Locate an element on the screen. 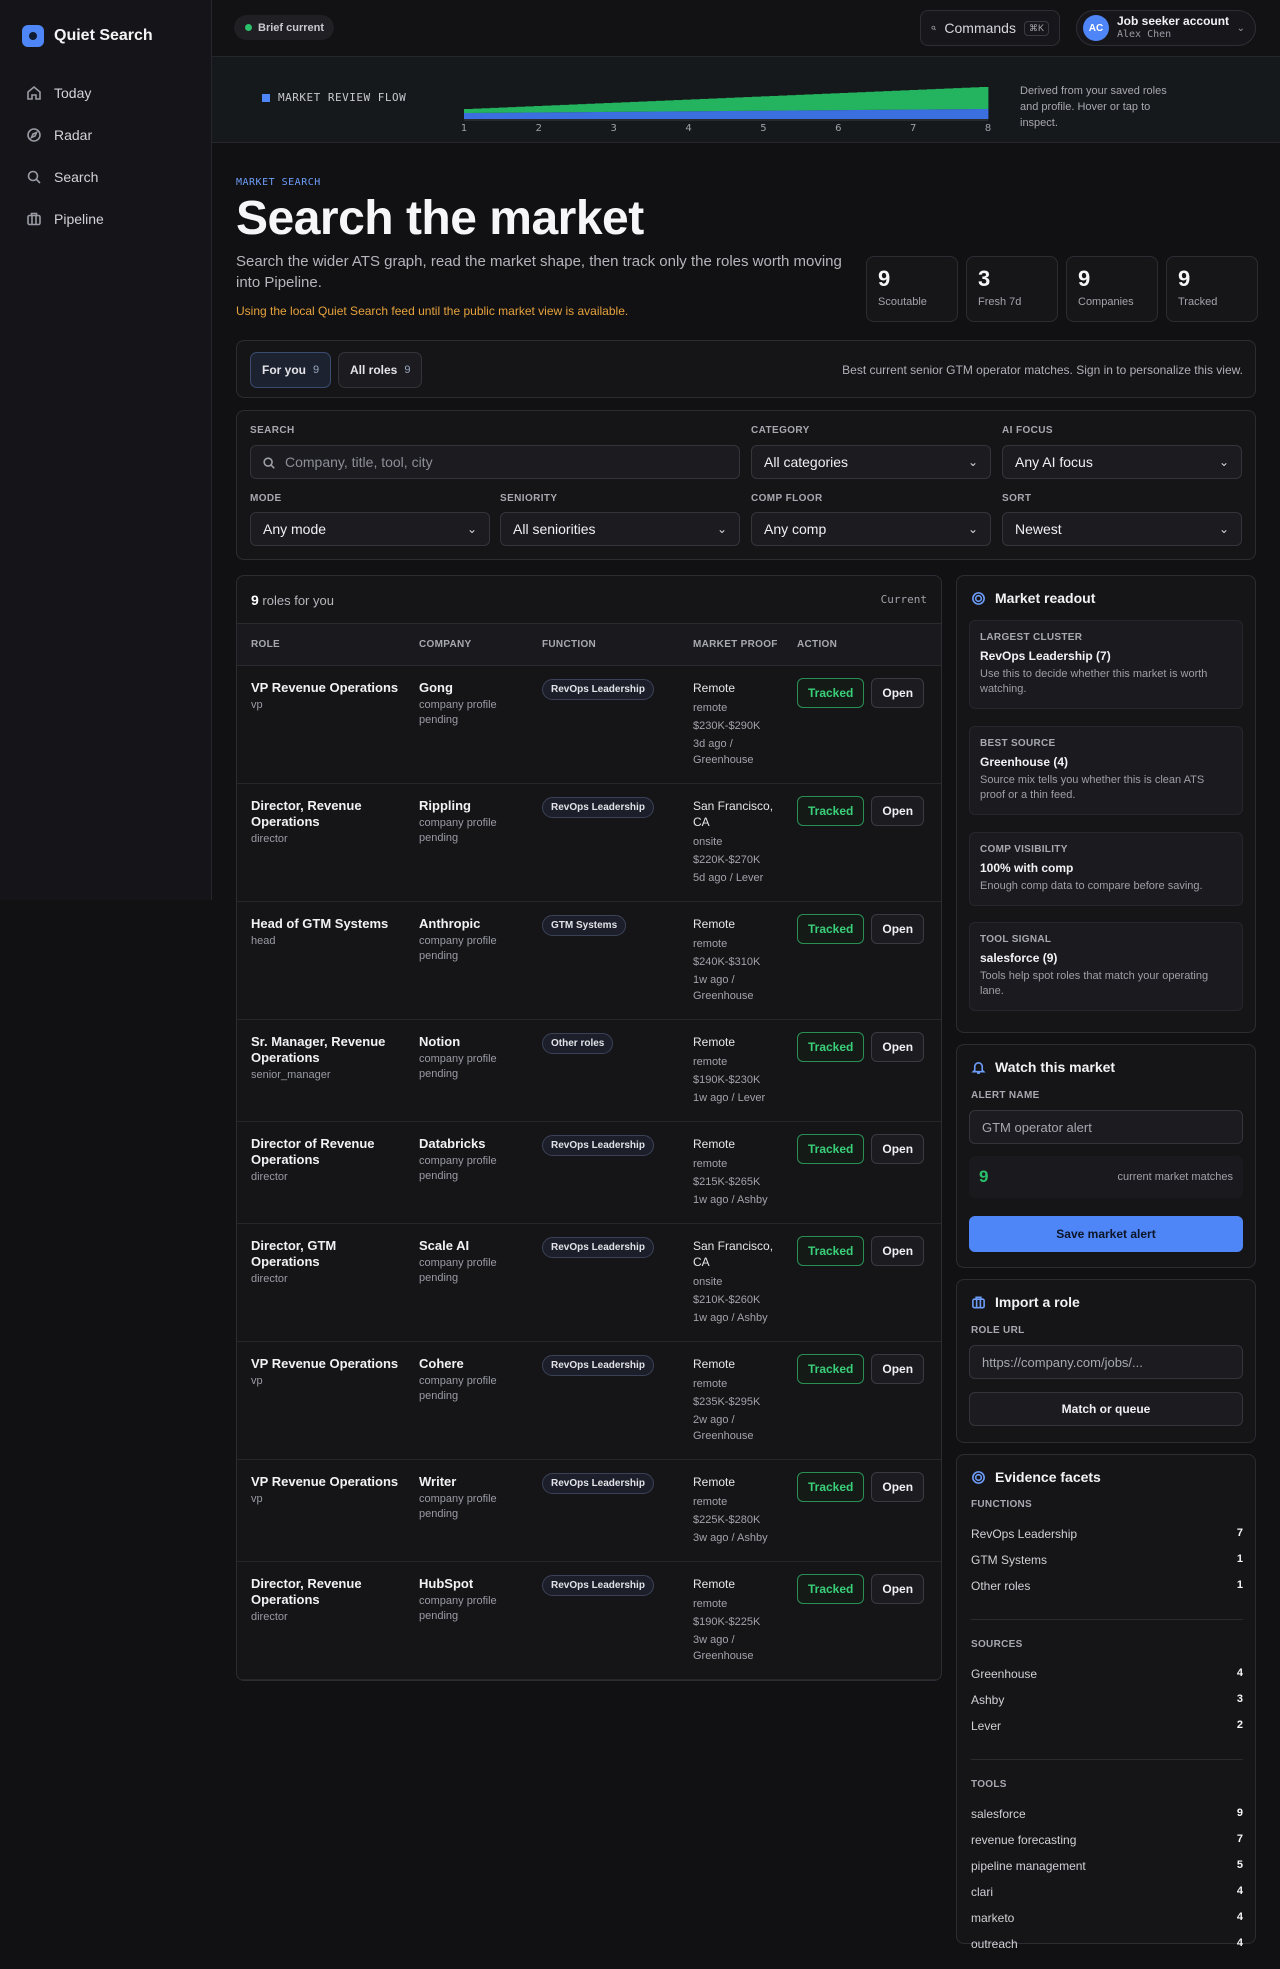 The image size is (1280, 1969). role-level: director is located at coordinates (269, 1617).